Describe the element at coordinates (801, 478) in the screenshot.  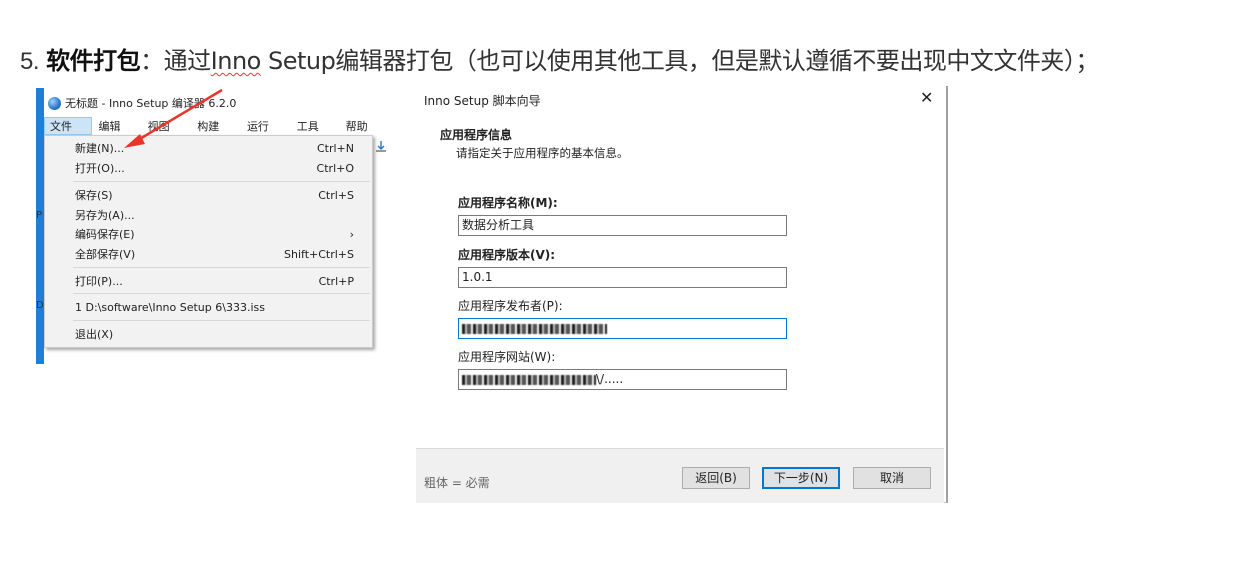
I see `next-button: 下一步(N)` at that location.